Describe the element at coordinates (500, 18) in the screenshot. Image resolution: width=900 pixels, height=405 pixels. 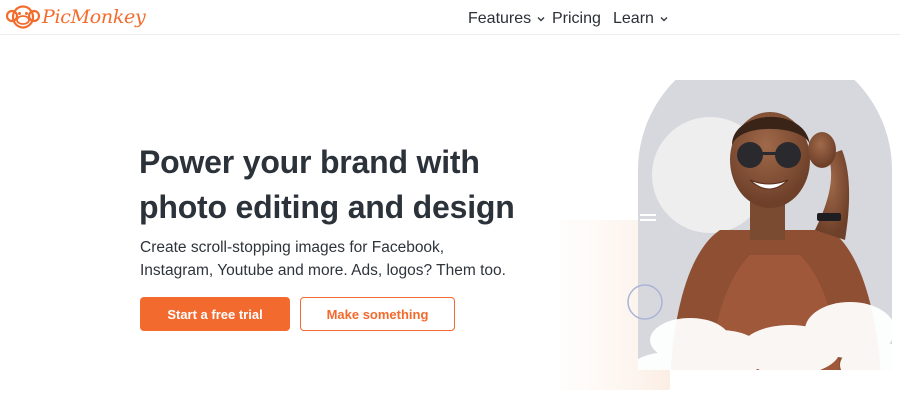
I see `nav-features-label: Features` at that location.